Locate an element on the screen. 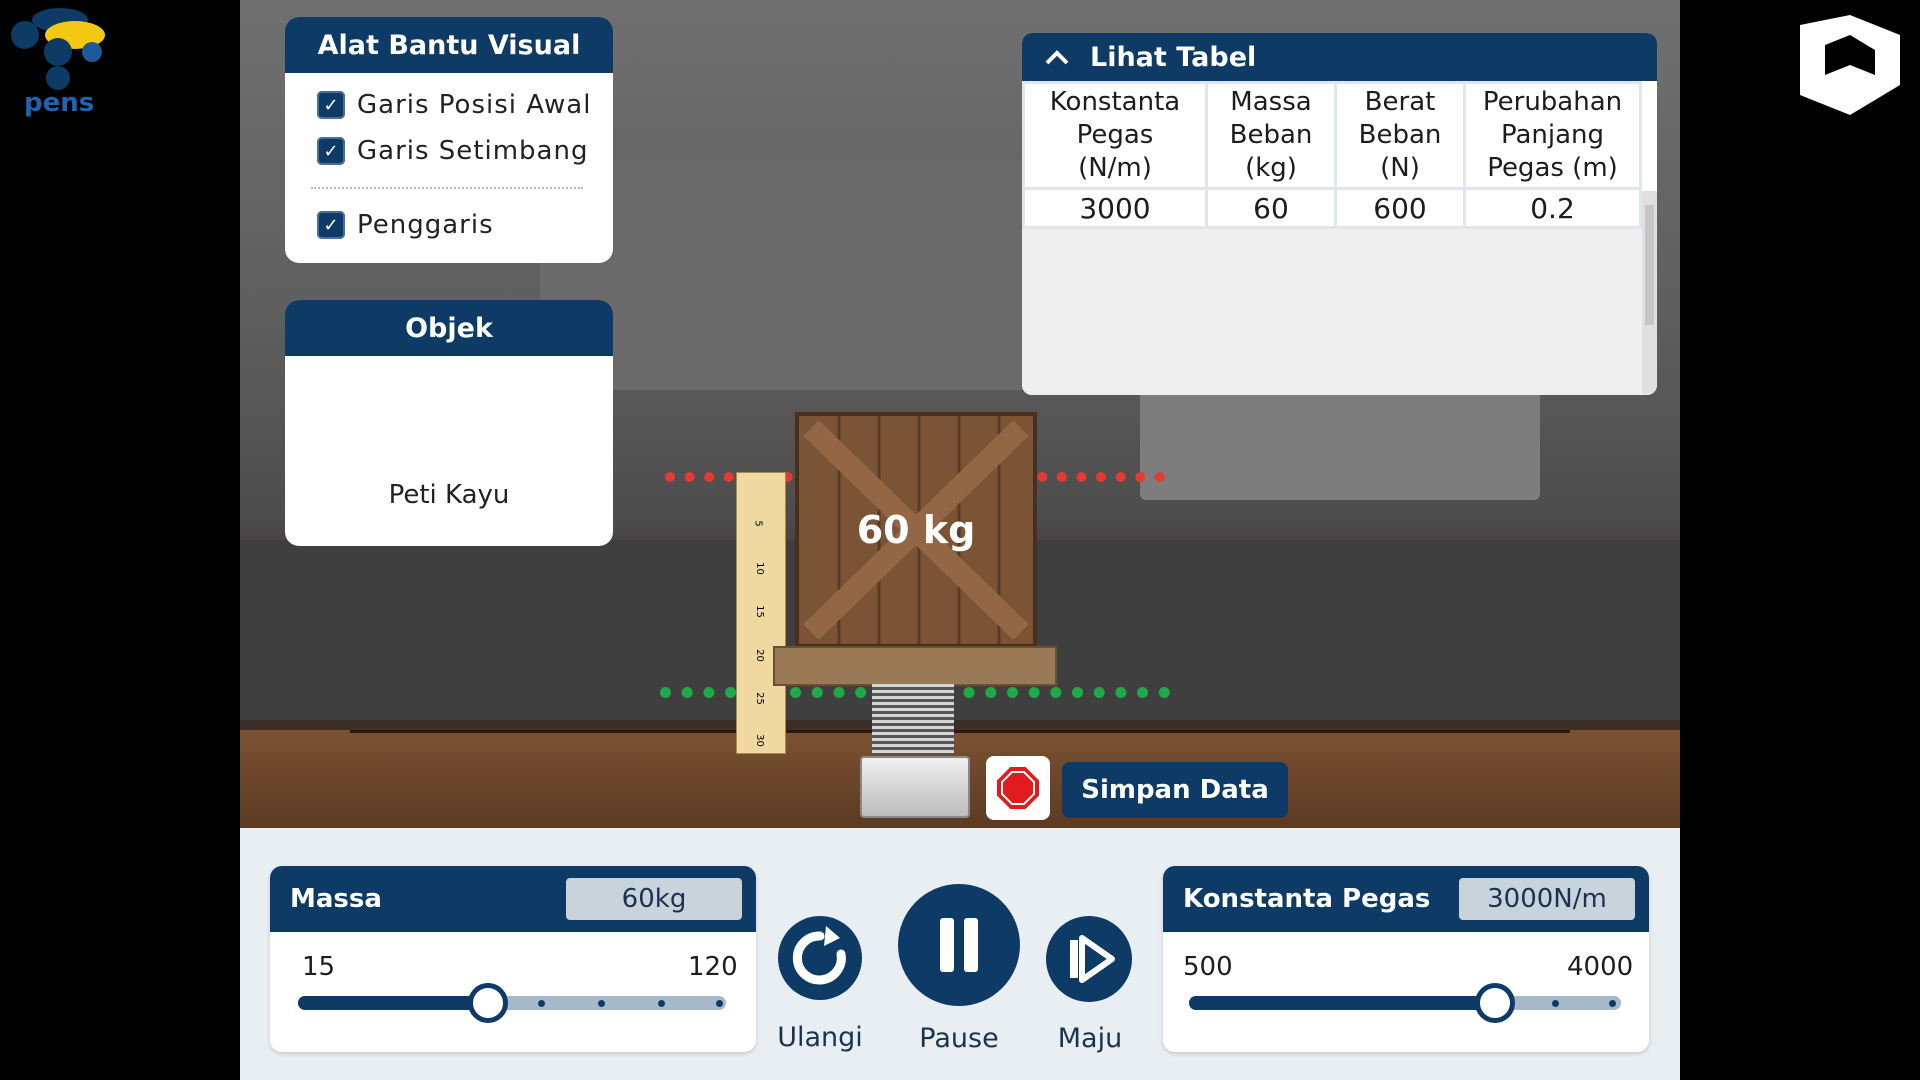 The image size is (1920, 1080). table-cell: 600 is located at coordinates (1400, 208).